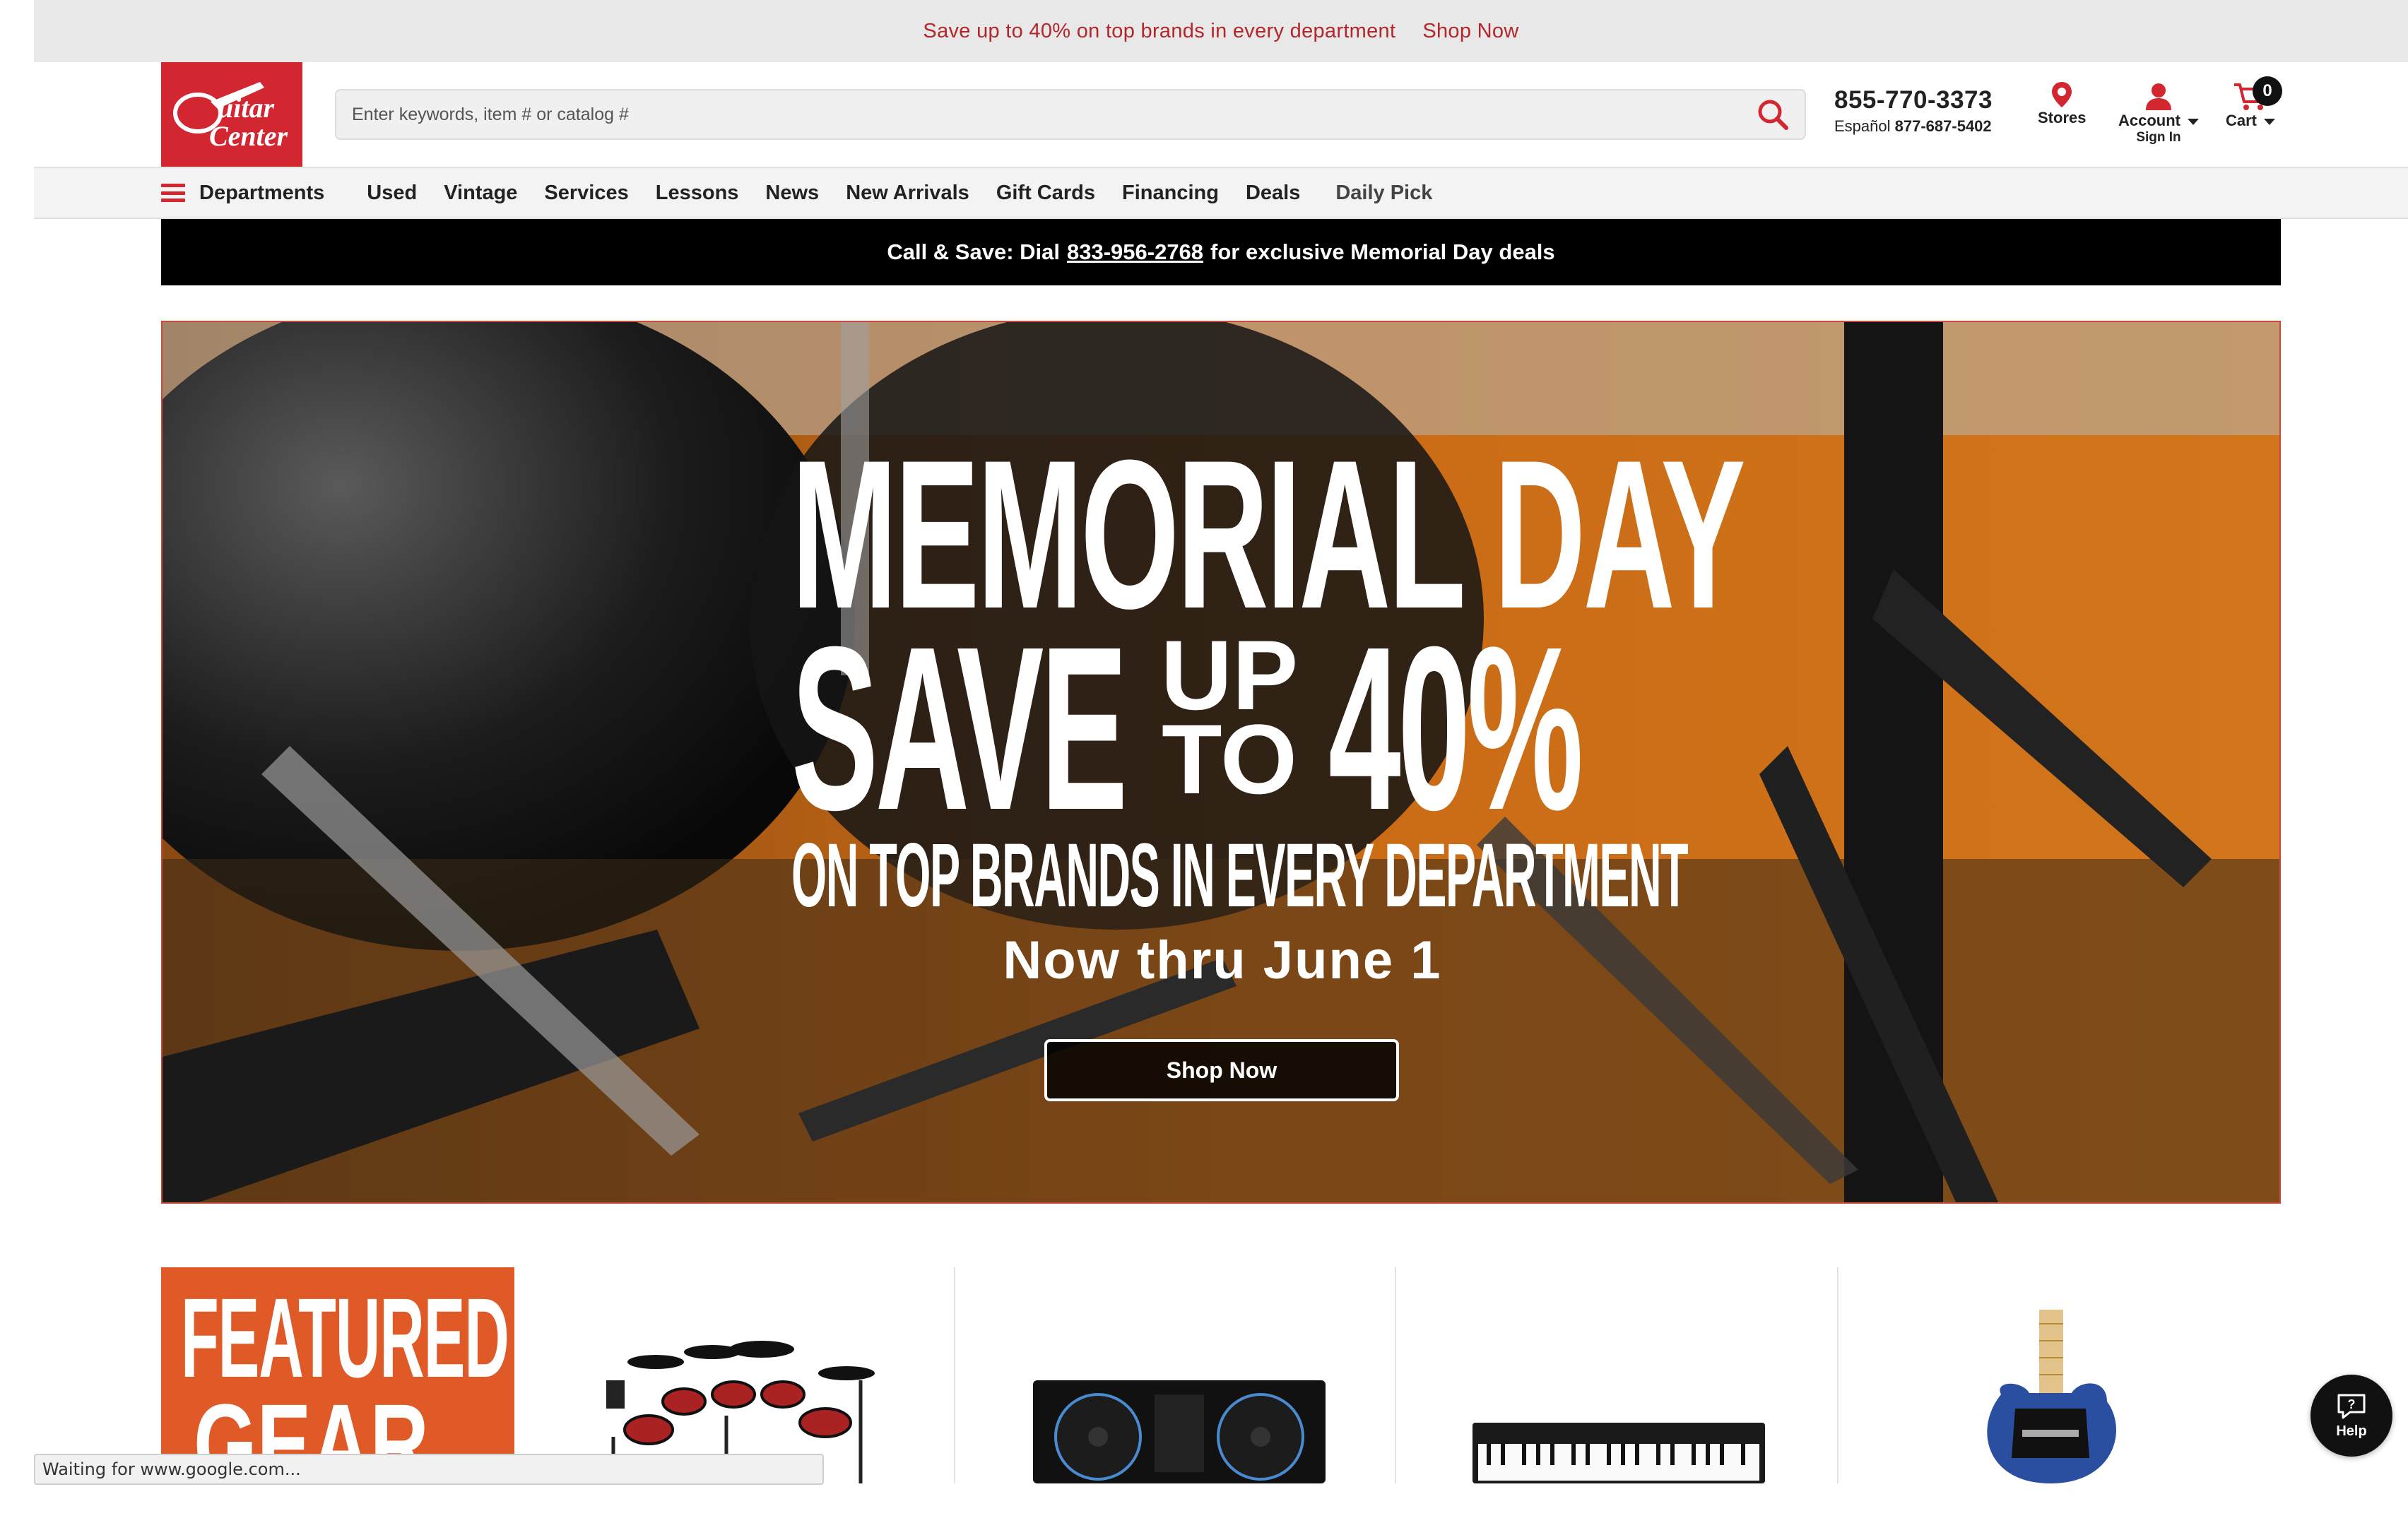  I want to click on help-button: ? Help, so click(2351, 1416).